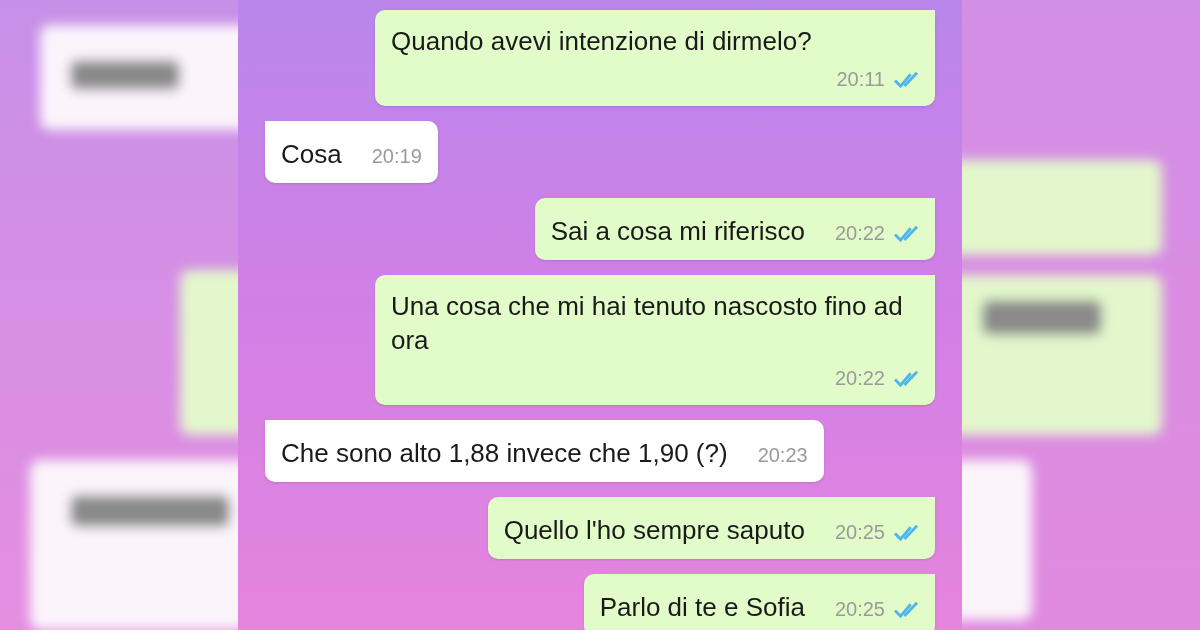 This screenshot has width=1200, height=630. Describe the element at coordinates (782, 455) in the screenshot. I see `message-time: 20:23` at that location.